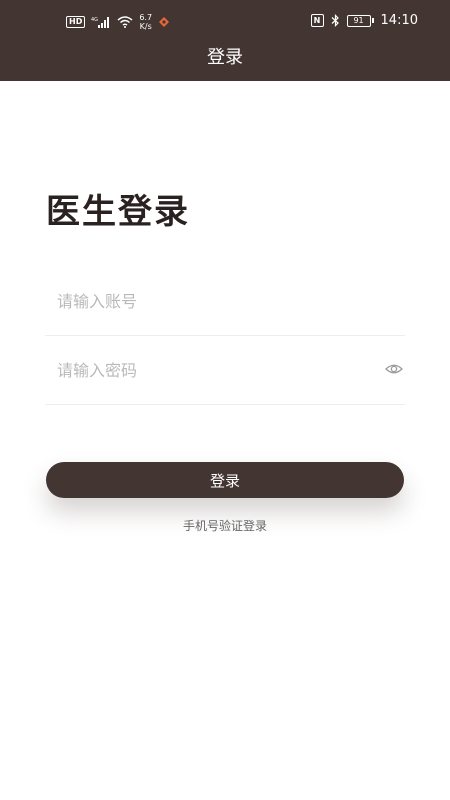 The height and width of the screenshot is (800, 450). I want to click on network-speed-unit: K/s, so click(145, 26).